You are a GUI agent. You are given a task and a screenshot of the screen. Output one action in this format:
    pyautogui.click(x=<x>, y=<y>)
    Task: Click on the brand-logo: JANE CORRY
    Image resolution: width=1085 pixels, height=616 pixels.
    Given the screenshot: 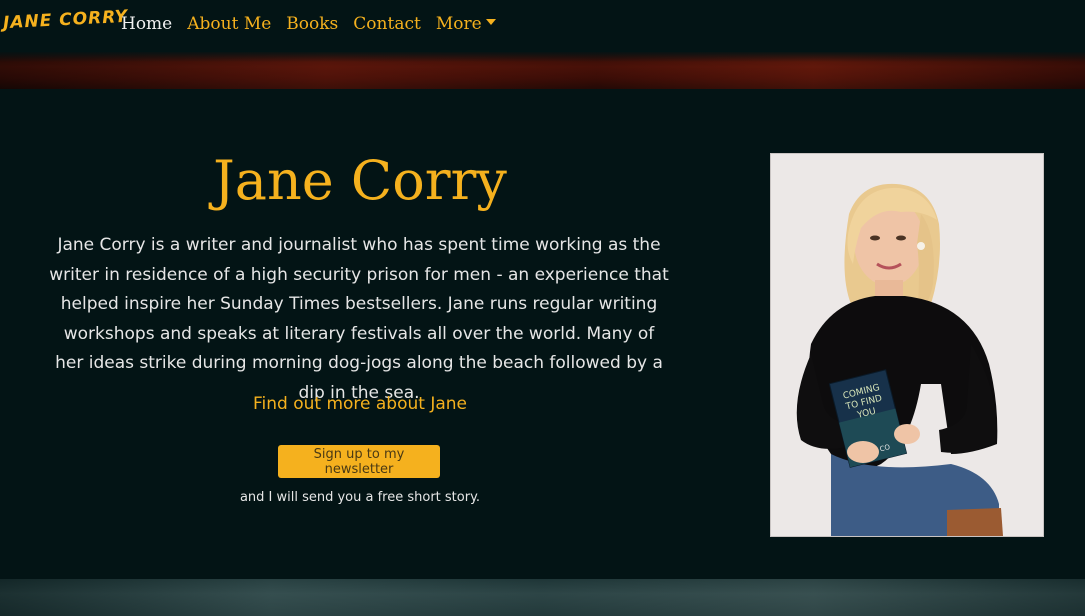 What is the action you would take?
    pyautogui.click(x=66, y=20)
    